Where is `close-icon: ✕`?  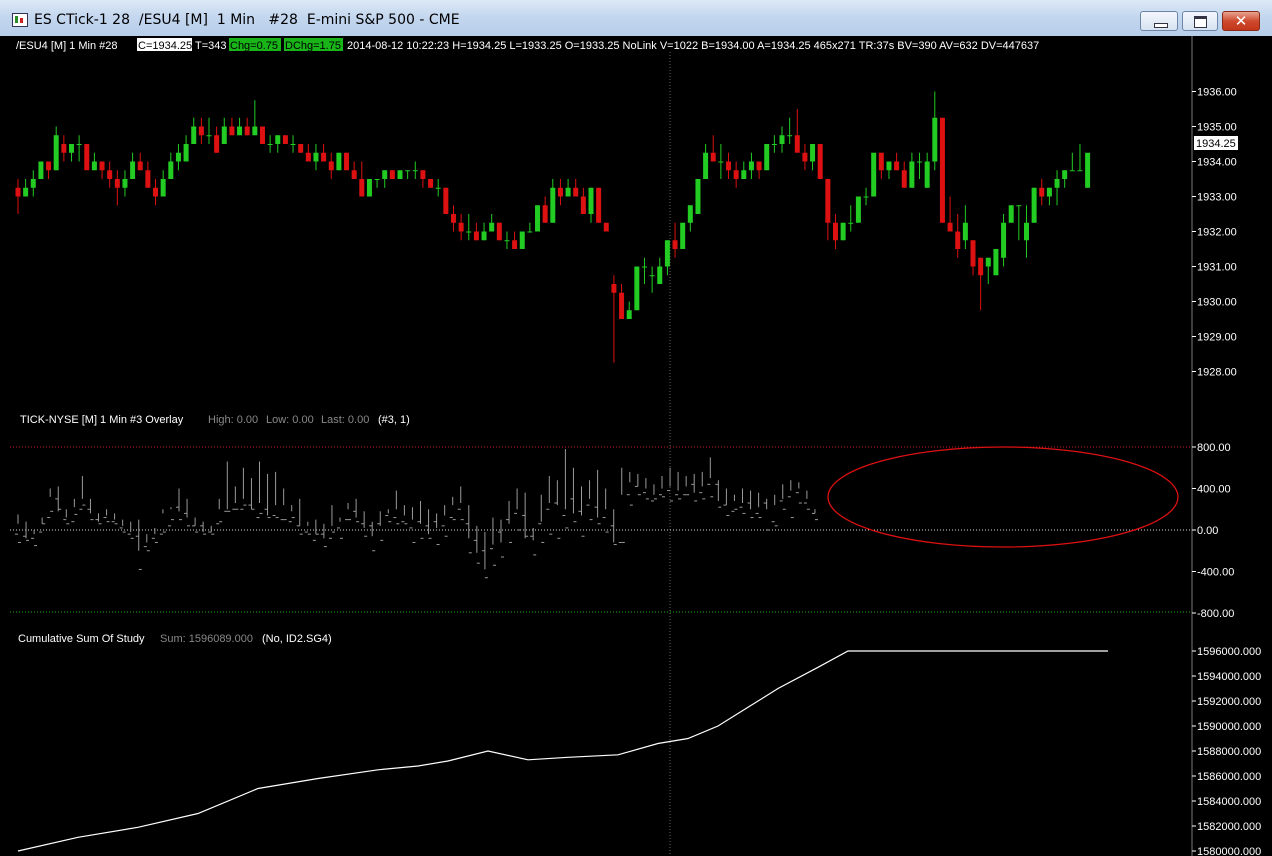
close-icon: ✕ is located at coordinates (1241, 21).